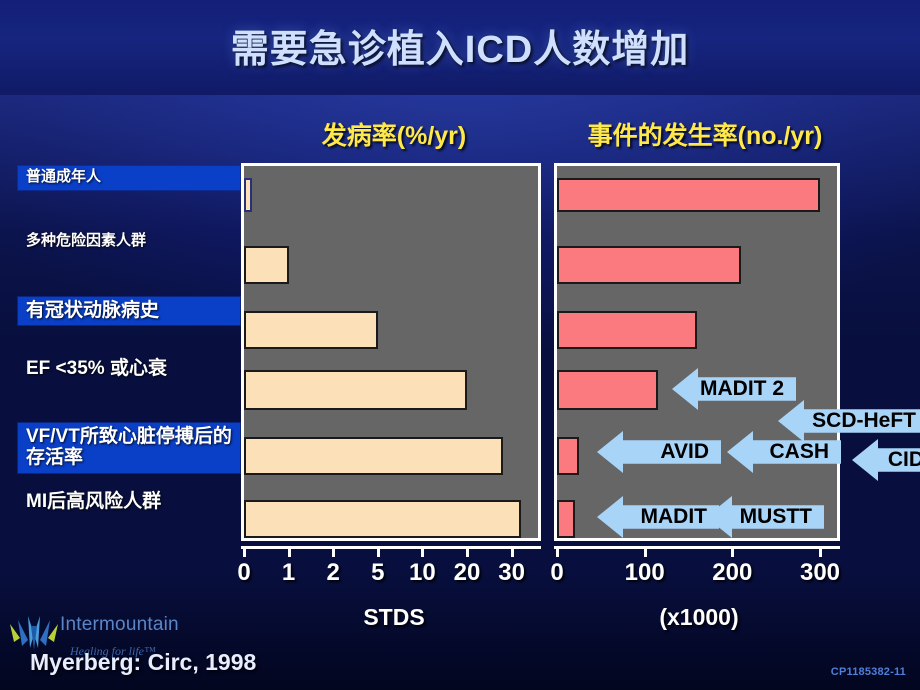 This screenshot has height=690, width=920. I want to click on row-label-line: 存活率, so click(55, 458).